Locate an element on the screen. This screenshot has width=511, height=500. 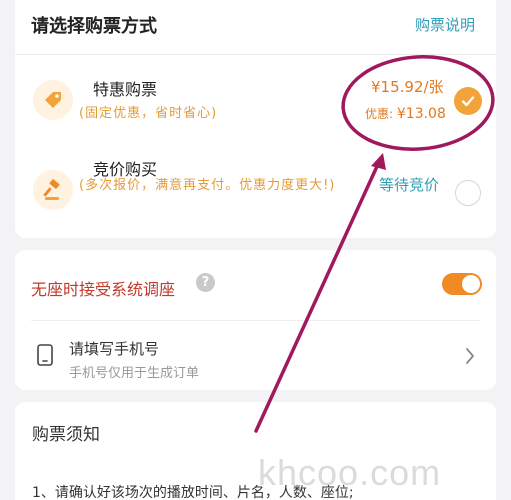
section-title: 请选择购票方式 is located at coordinates (94, 26).